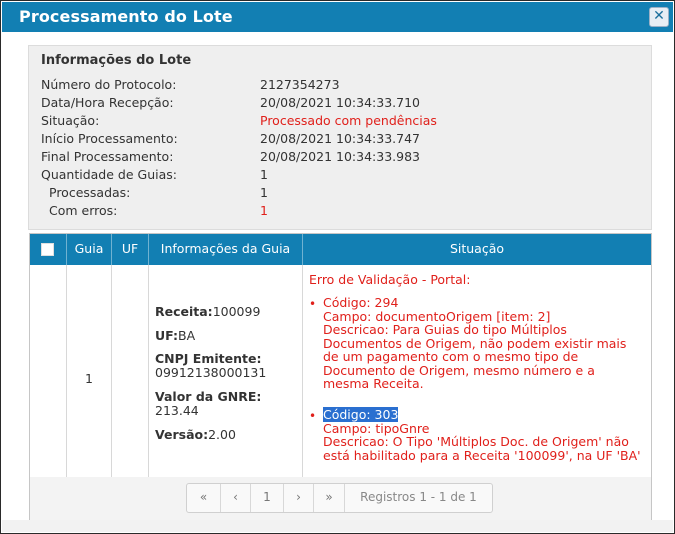 The width and height of the screenshot is (675, 534). Describe the element at coordinates (337, 17) in the screenshot. I see `dialog-titlebar: Processamento do Lote ✕` at that location.